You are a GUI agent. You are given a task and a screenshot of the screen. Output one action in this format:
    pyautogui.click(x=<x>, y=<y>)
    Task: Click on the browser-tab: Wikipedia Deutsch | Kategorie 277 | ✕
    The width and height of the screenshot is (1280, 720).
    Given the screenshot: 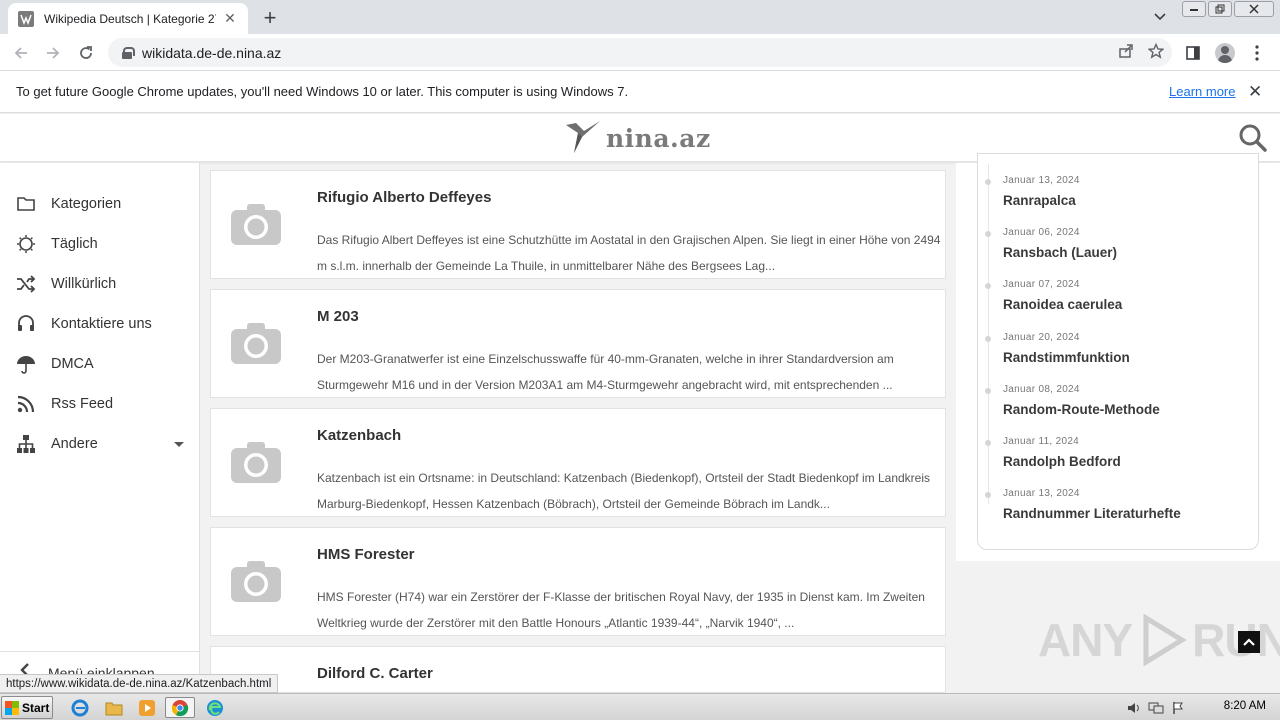 What is the action you would take?
    pyautogui.click(x=128, y=18)
    